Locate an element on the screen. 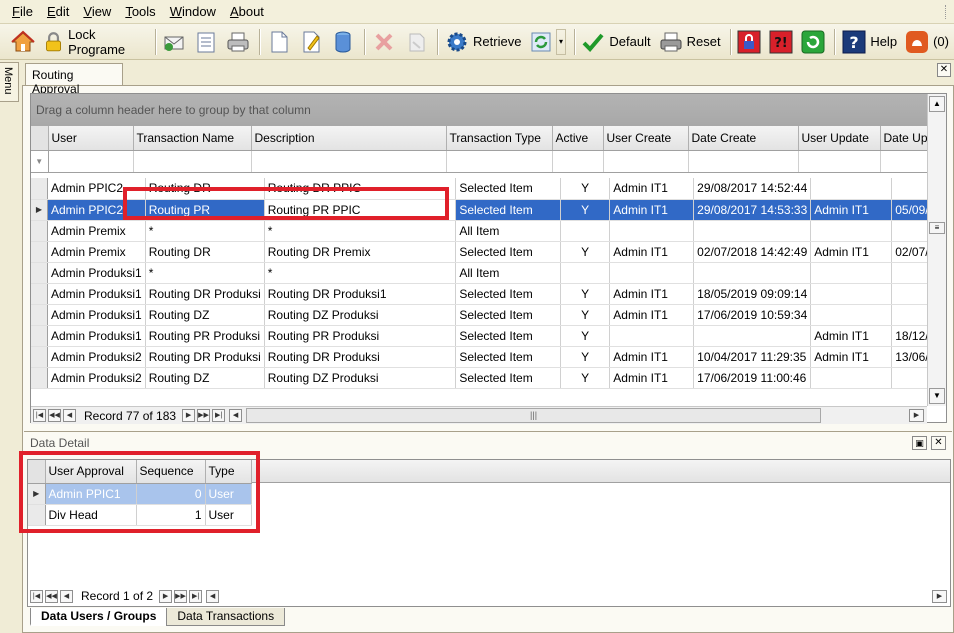 The height and width of the screenshot is (633, 954). new-button is located at coordinates (279, 42).